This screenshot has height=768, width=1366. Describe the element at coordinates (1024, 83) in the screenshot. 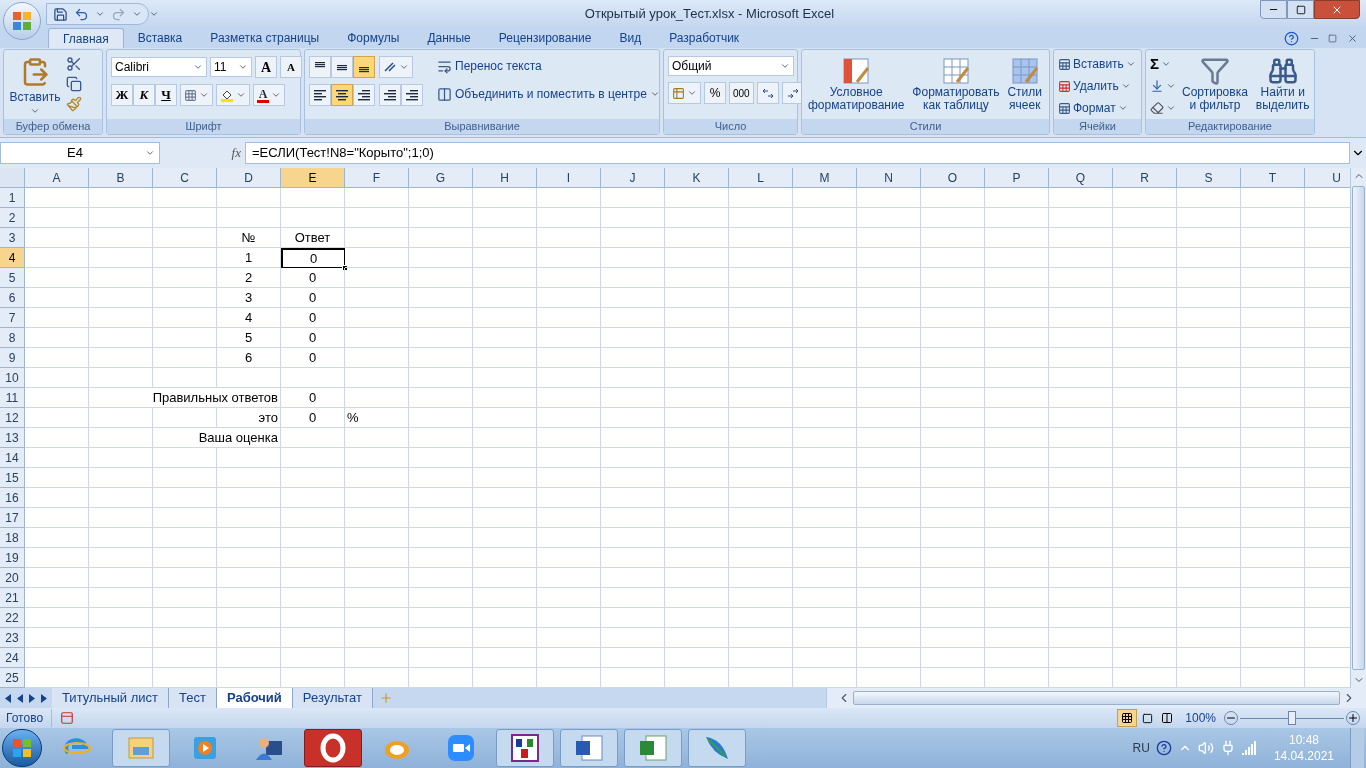

I see `styles-button: Стили ячеек` at that location.